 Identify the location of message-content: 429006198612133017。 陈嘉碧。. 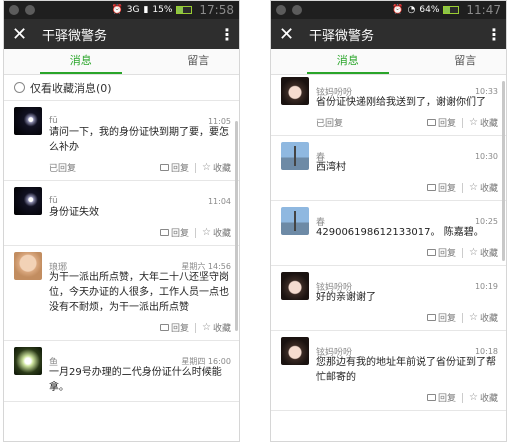
(400, 232).